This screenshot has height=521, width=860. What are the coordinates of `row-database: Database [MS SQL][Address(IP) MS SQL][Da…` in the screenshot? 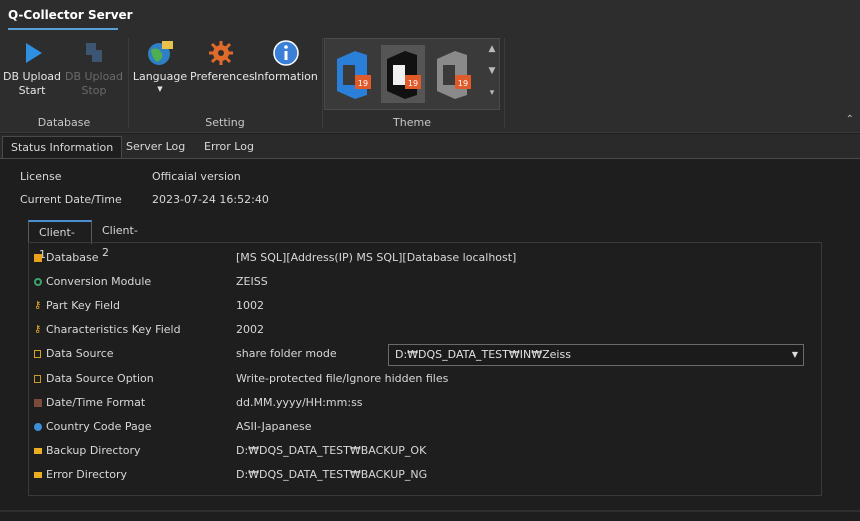 It's located at (424, 258).